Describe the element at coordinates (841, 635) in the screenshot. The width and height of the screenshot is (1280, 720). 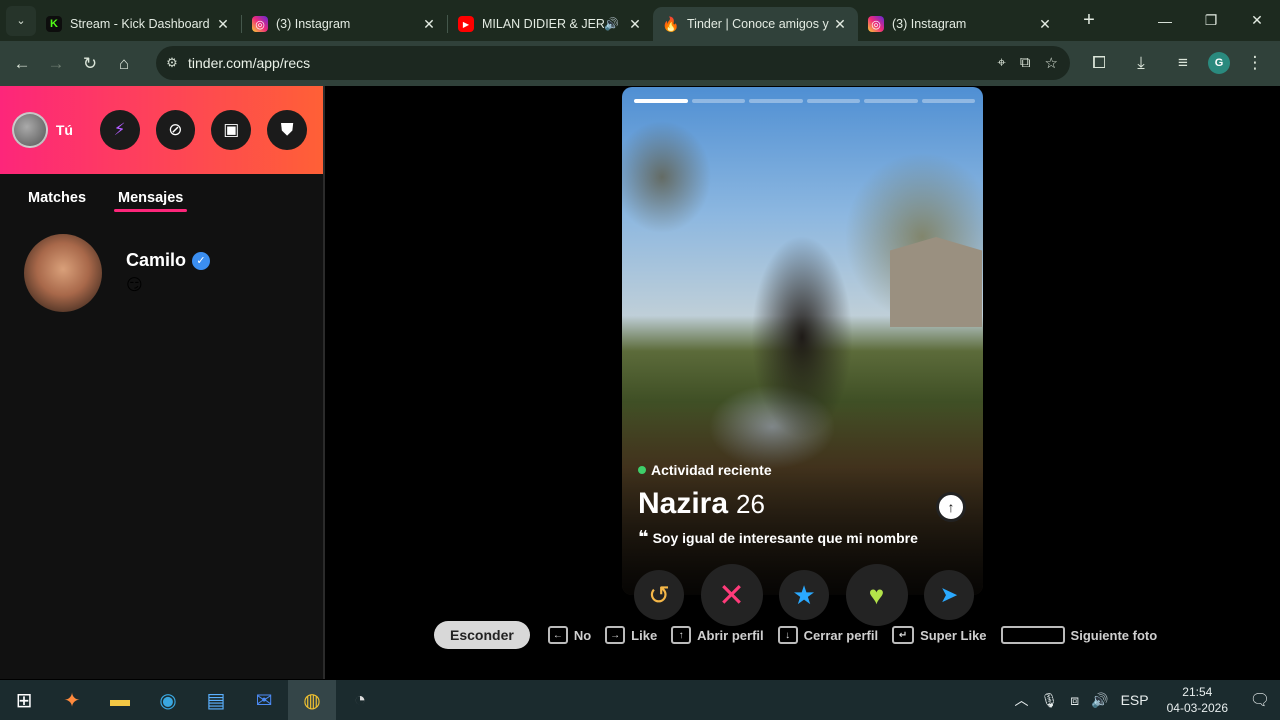
I see `hint-label: Cerrar perfil` at that location.